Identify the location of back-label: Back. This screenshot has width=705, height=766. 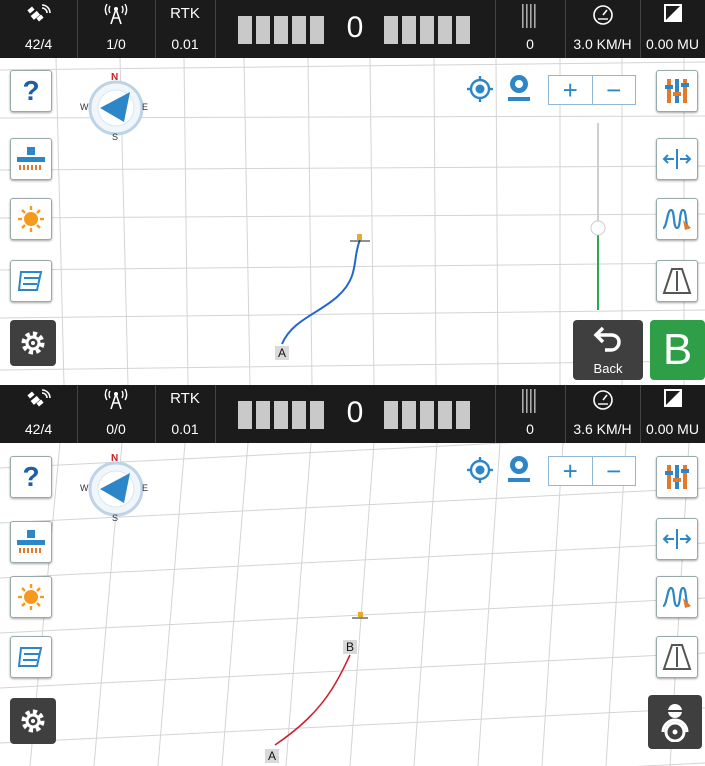
(608, 368).